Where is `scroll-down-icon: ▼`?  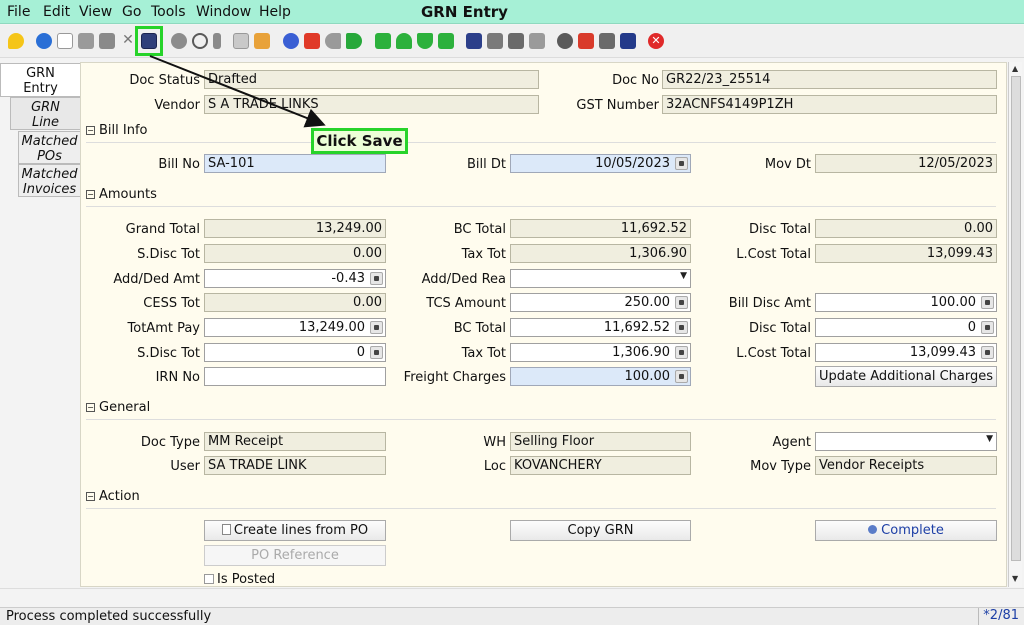 scroll-down-icon: ▼ is located at coordinates (1015, 578).